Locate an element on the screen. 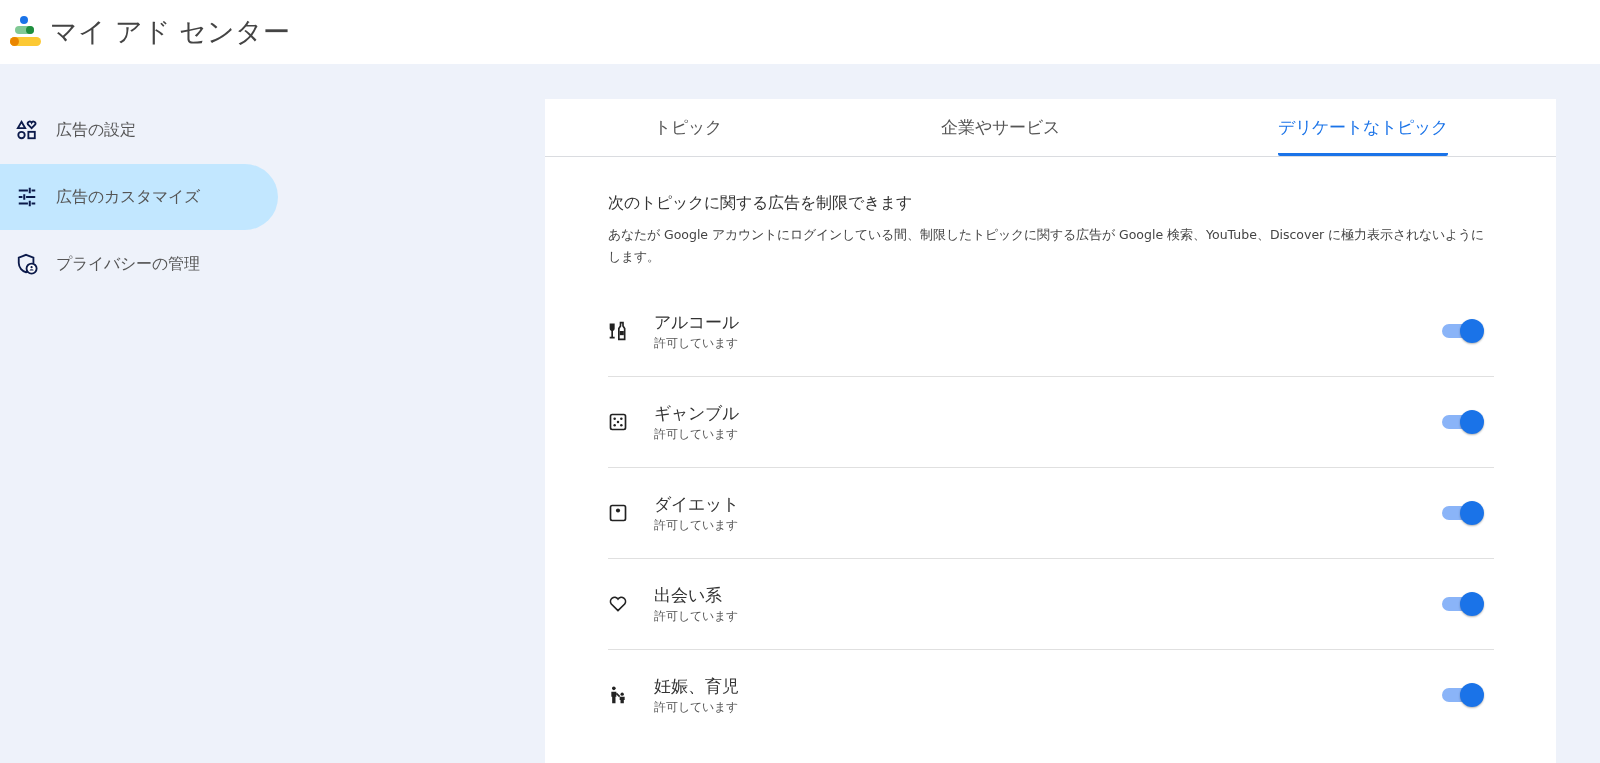 This screenshot has height=763, width=1600. tab: デリケートなトピック is located at coordinates (1362, 127).